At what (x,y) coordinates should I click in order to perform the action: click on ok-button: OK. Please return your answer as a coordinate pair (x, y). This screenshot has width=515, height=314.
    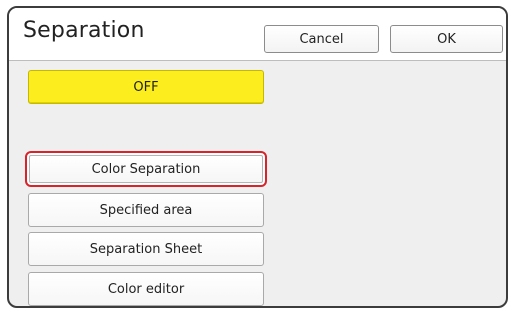
    Looking at the image, I should click on (446, 39).